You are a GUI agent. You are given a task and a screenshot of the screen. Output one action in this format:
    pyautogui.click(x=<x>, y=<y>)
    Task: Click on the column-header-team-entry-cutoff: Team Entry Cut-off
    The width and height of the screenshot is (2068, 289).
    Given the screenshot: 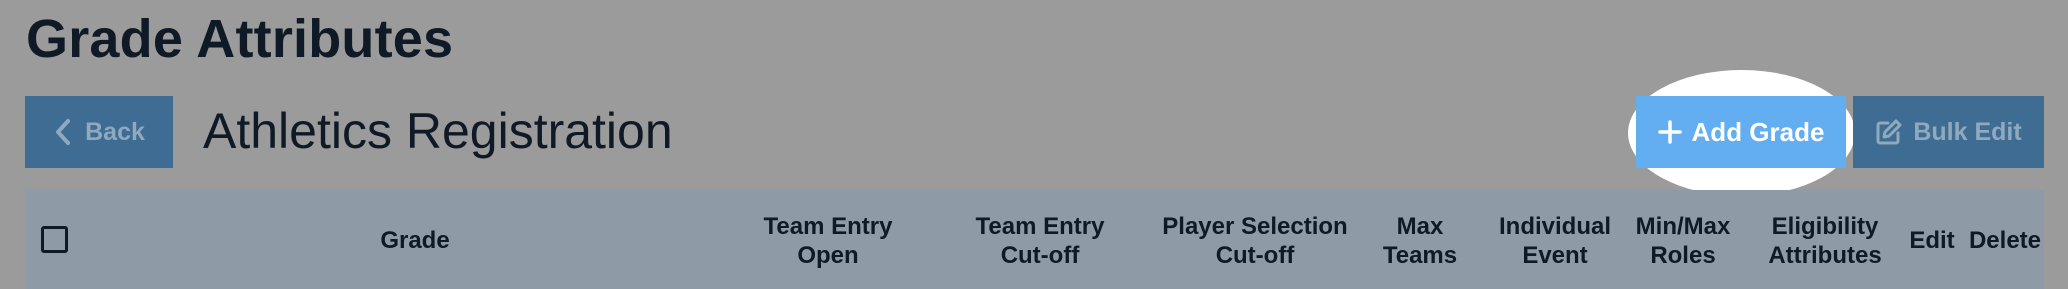 What is the action you would take?
    pyautogui.click(x=1040, y=241)
    